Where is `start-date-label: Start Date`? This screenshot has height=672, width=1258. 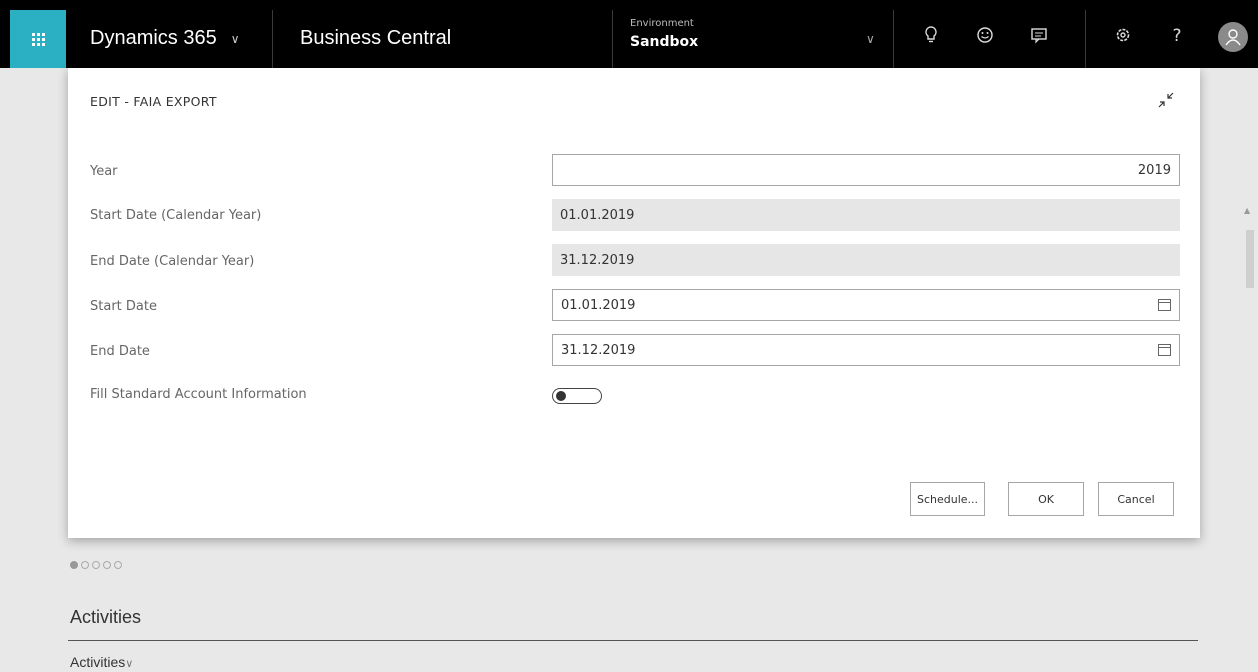
start-date-label: Start Date is located at coordinates (123, 306).